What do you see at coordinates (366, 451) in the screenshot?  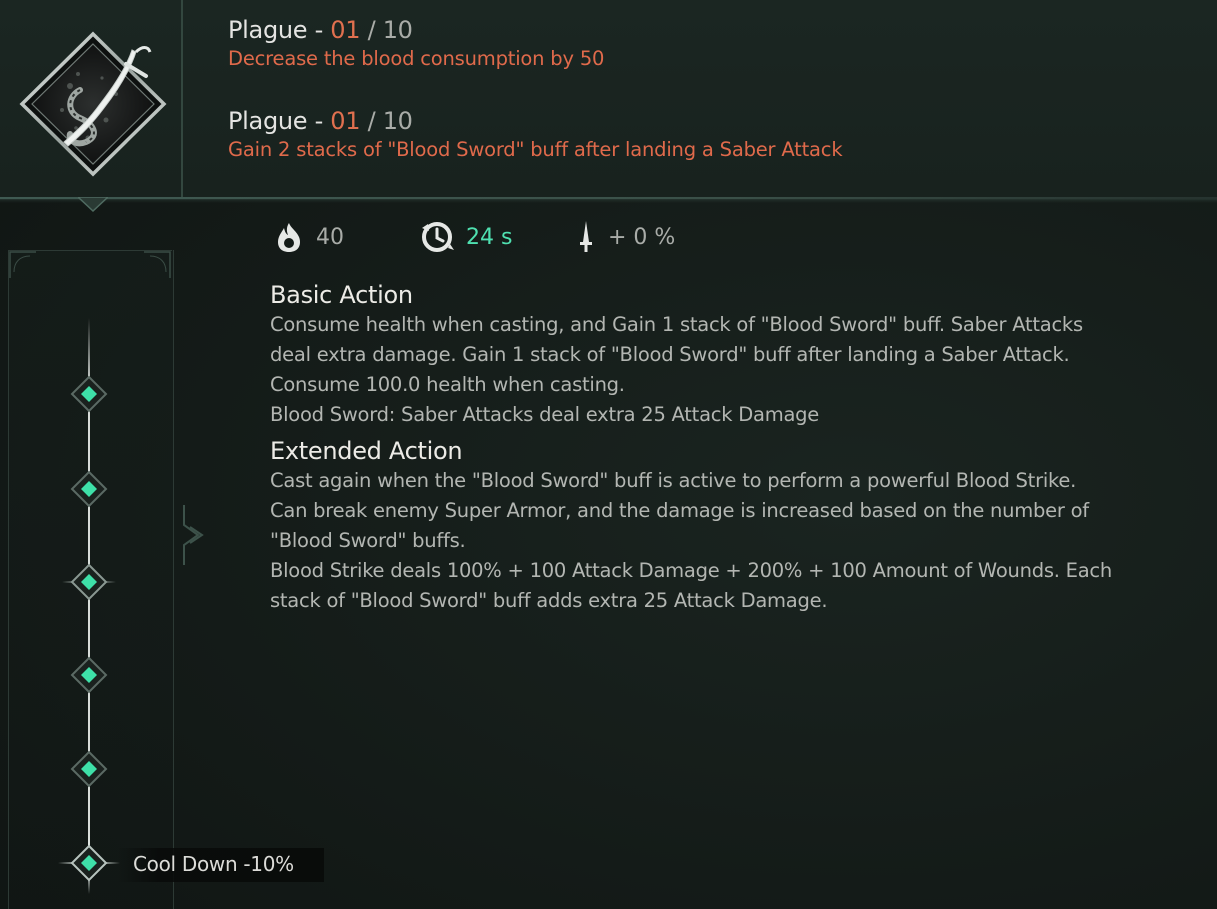 I see `extended-action-title: Extended Action` at bounding box center [366, 451].